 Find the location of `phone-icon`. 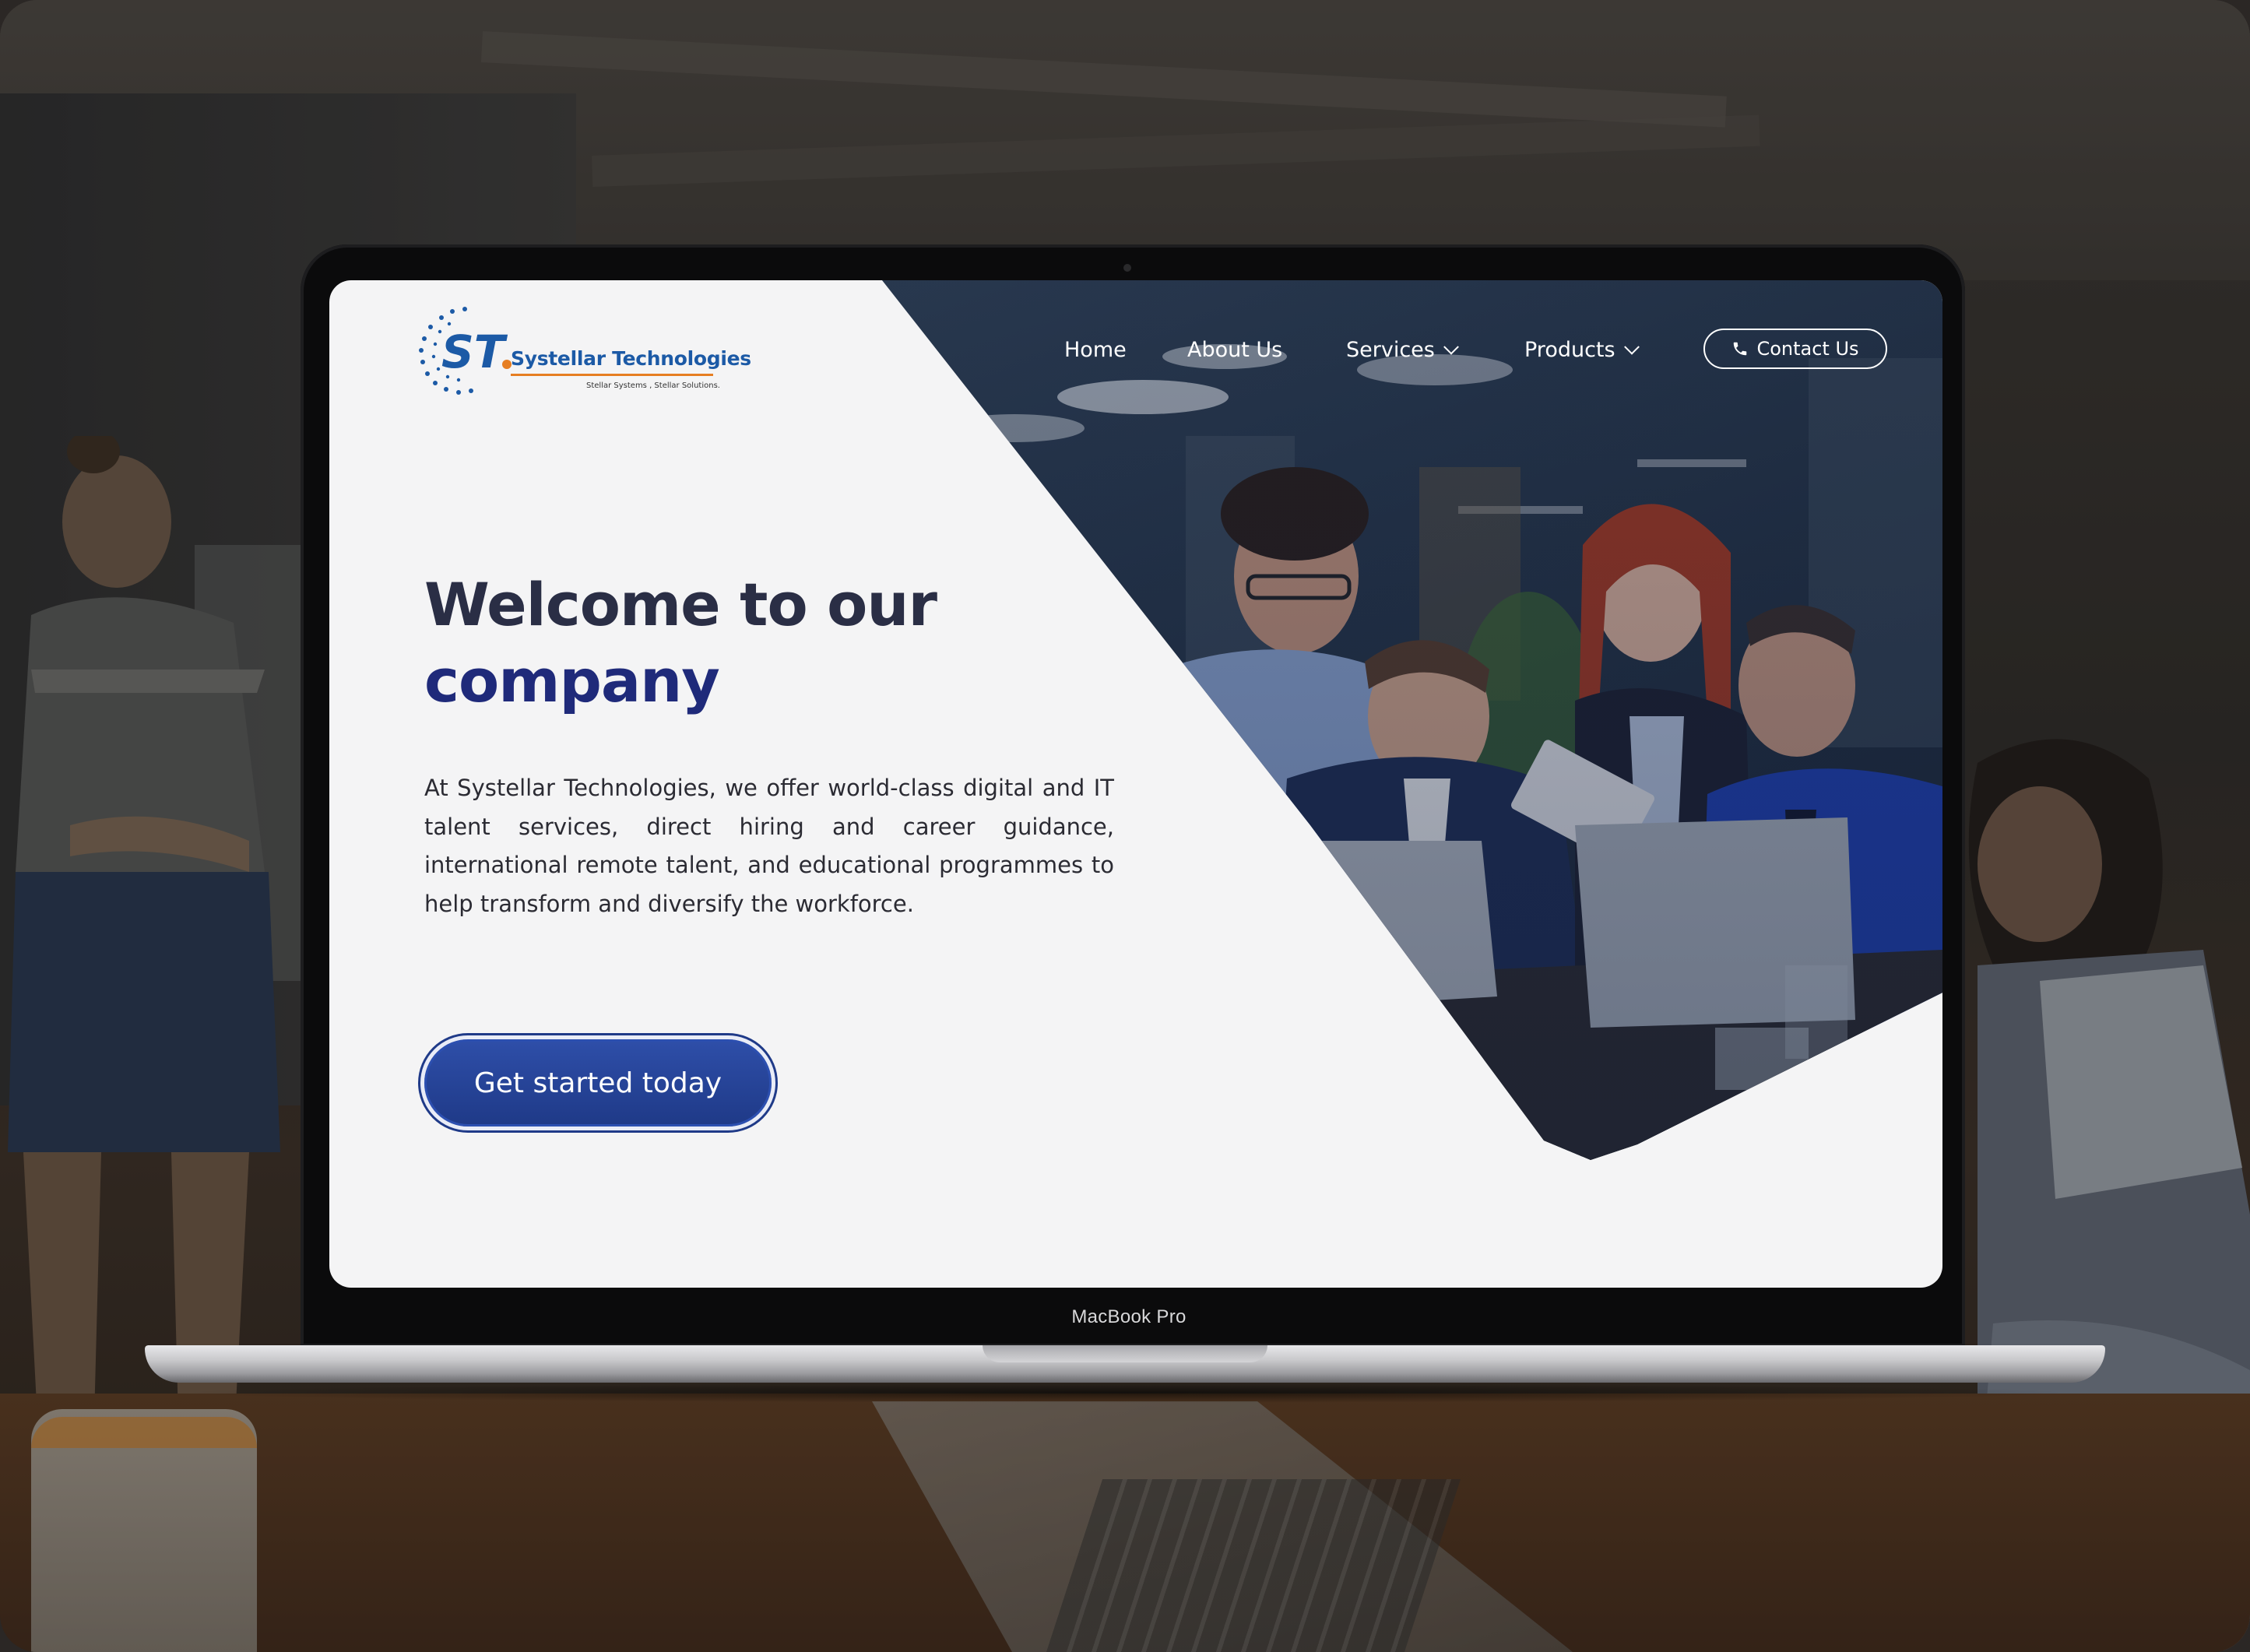

phone-icon is located at coordinates (1741, 349).